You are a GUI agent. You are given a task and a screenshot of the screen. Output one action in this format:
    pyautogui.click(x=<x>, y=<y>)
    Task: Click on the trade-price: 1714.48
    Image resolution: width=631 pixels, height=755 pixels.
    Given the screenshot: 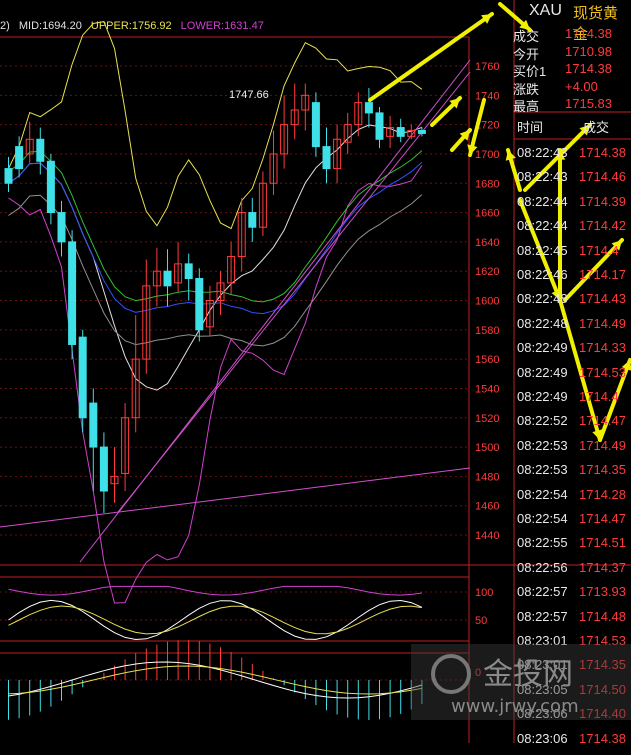 What is the action you would take?
    pyautogui.click(x=602, y=616)
    